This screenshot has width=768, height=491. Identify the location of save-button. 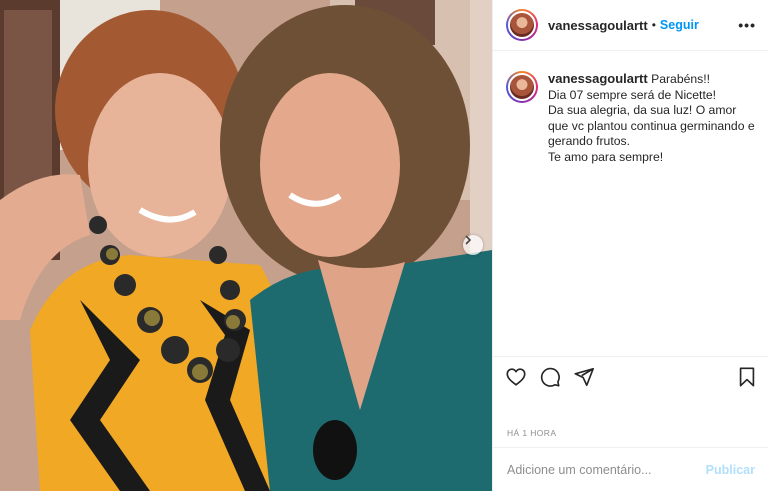
(747, 377).